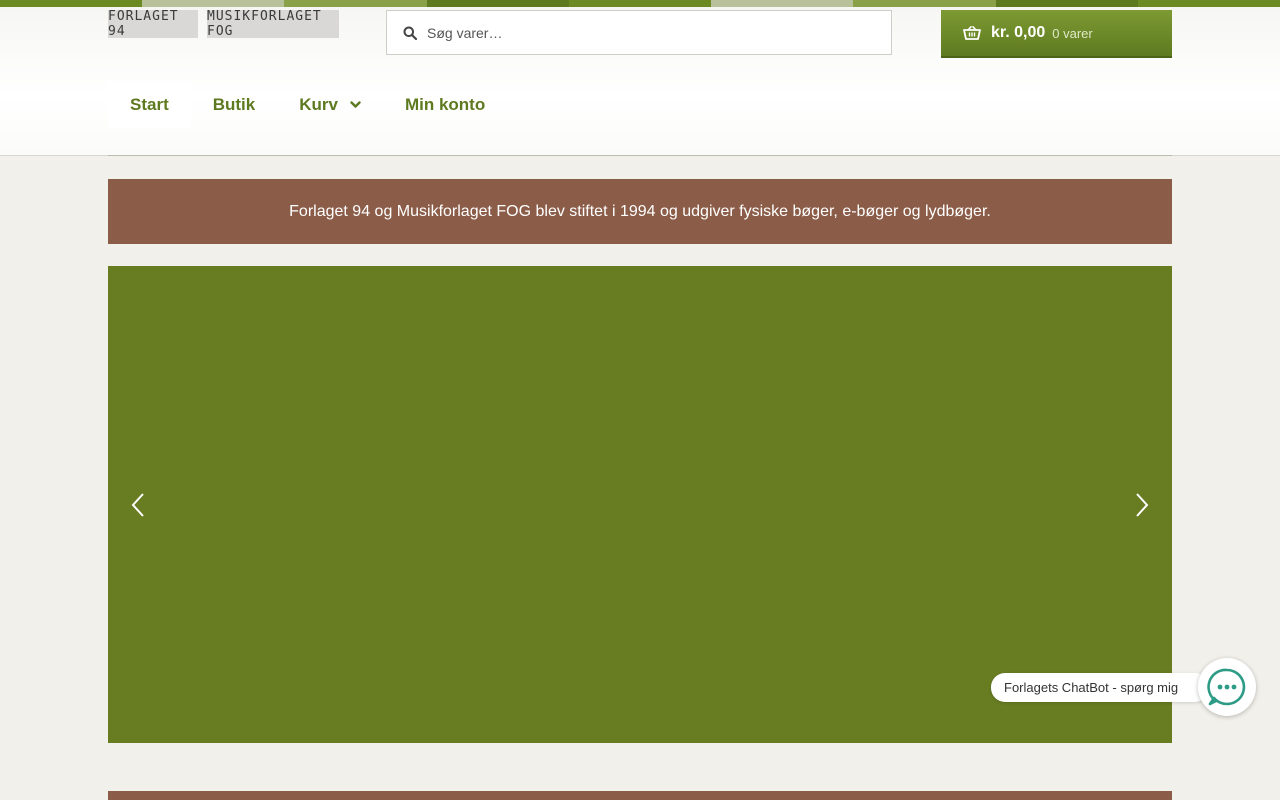 This screenshot has width=1280, height=800. Describe the element at coordinates (410, 33) in the screenshot. I see `search-icon` at that location.